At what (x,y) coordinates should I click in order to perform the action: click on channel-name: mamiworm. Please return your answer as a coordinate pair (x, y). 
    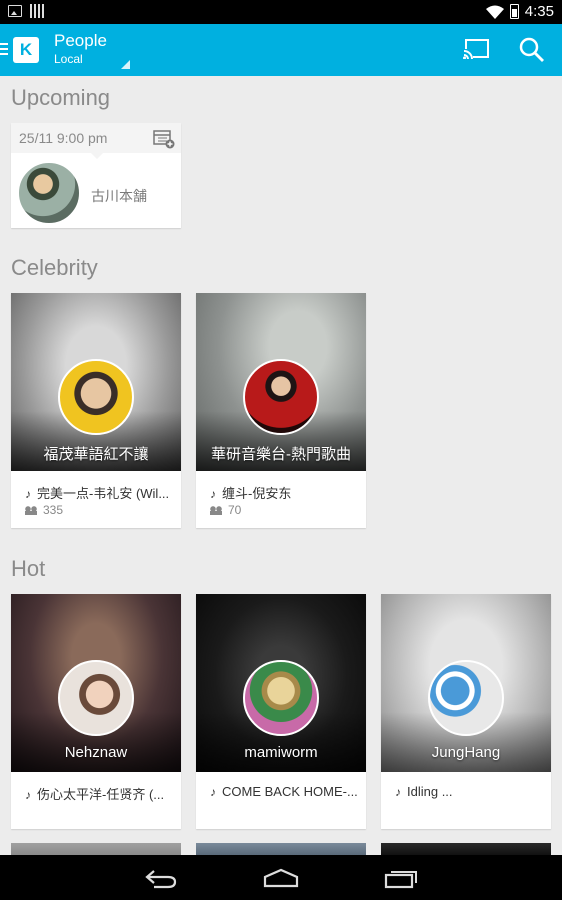
    Looking at the image, I should click on (281, 752).